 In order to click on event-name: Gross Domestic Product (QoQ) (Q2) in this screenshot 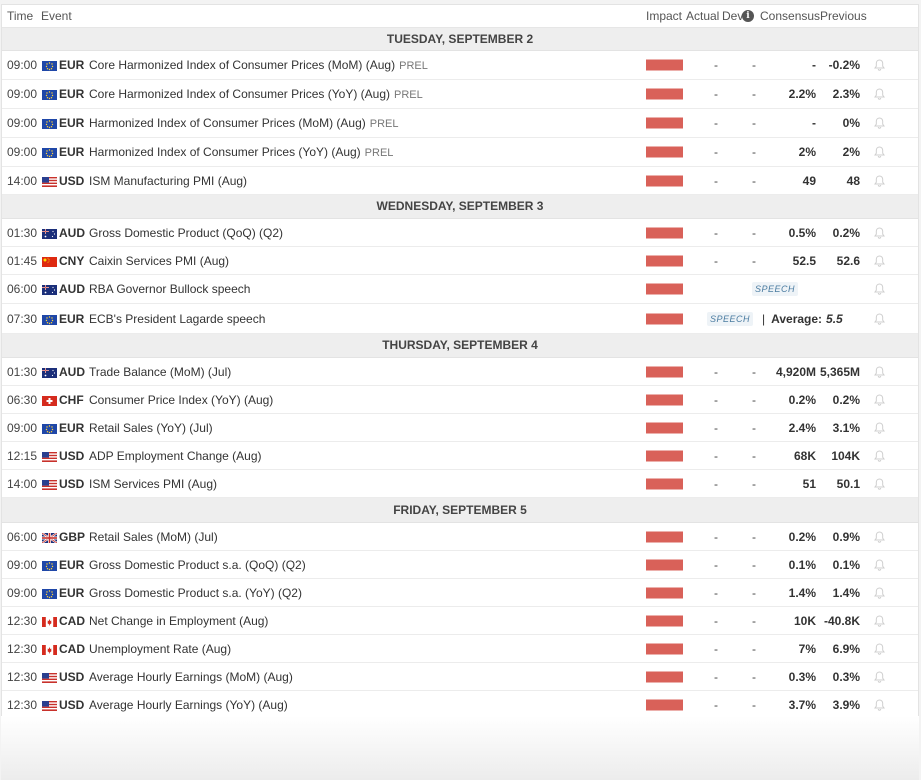, I will do `click(186, 233)`.